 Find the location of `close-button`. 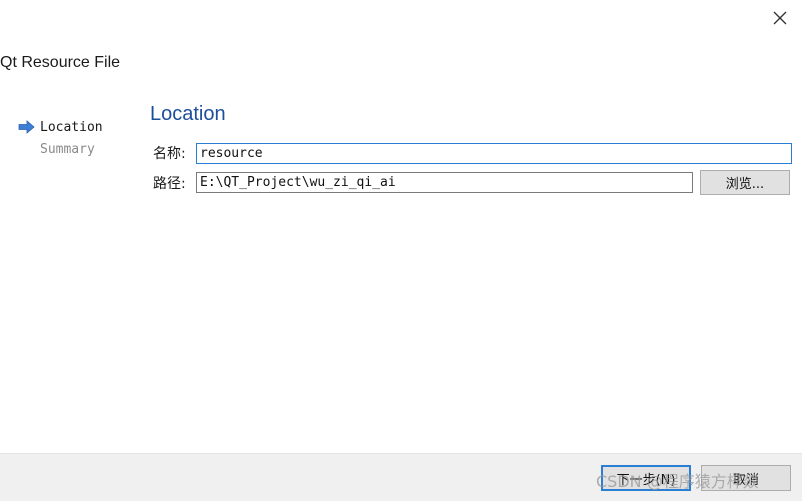

close-button is located at coordinates (780, 19).